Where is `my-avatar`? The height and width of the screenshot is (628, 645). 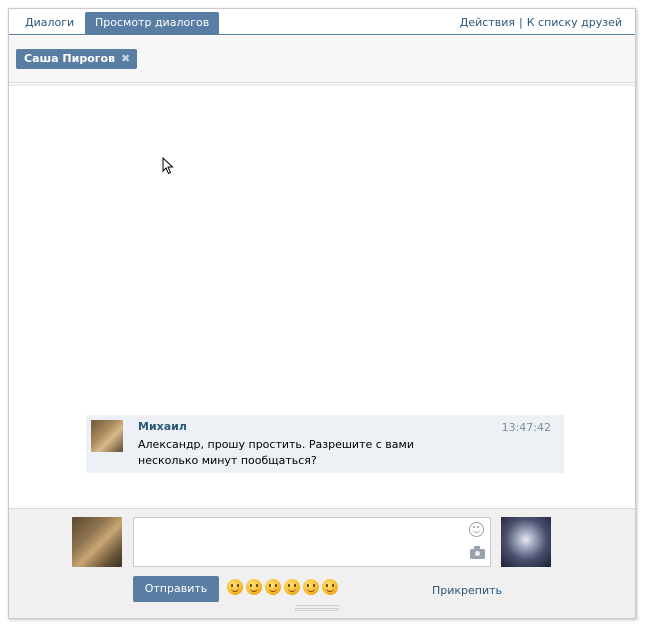
my-avatar is located at coordinates (97, 542).